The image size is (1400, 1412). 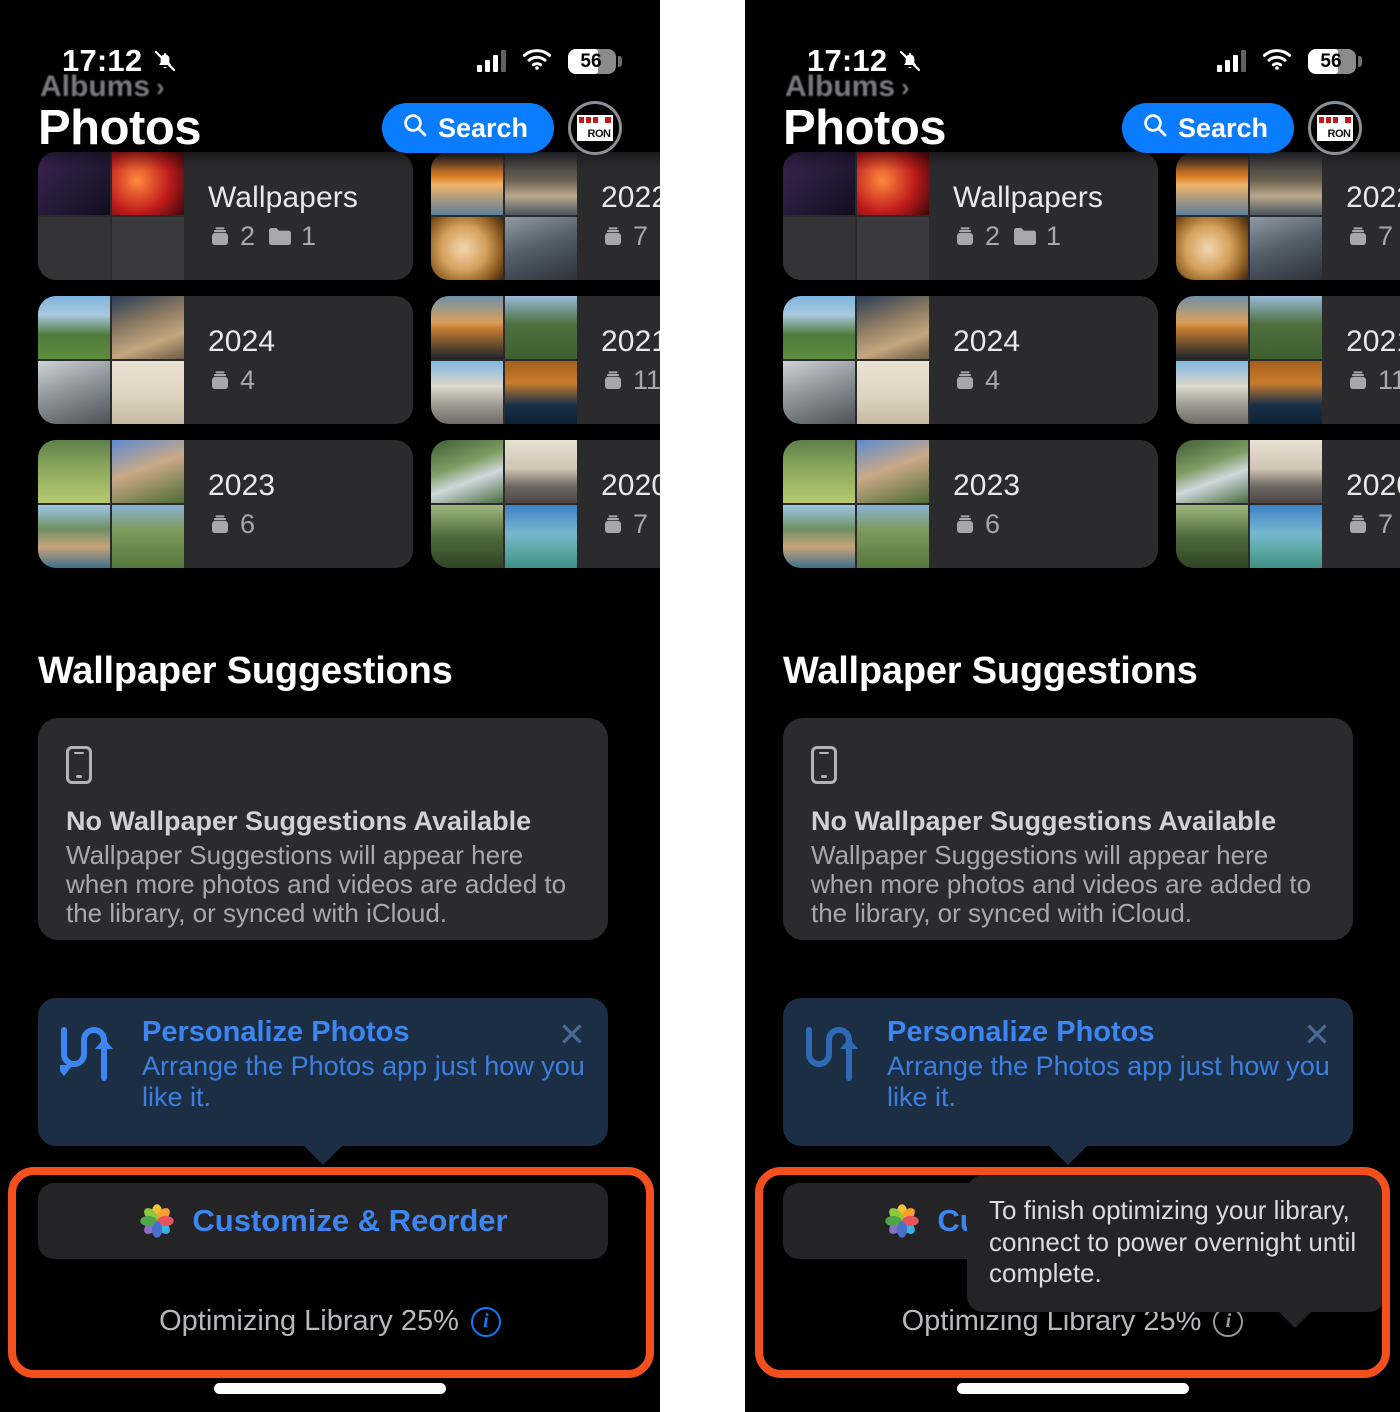 I want to click on status-bar-left: 17:12, so click(x=865, y=61).